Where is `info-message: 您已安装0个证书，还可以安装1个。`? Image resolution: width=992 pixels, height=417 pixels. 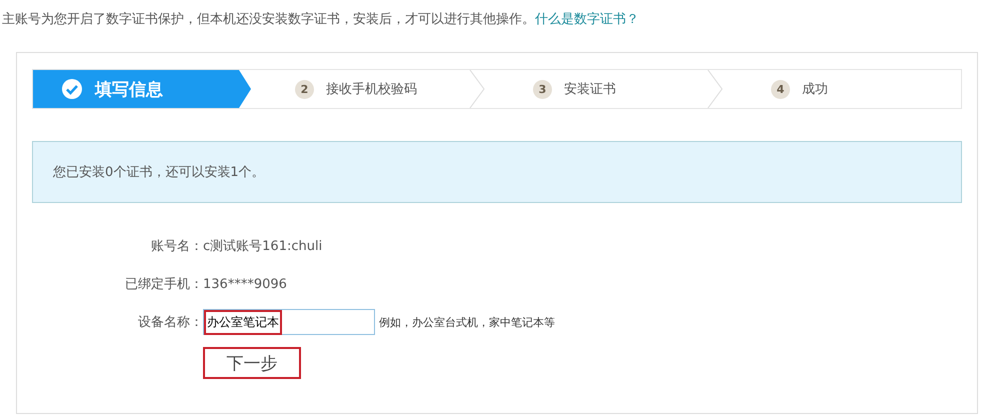
info-message: 您已安装0个证书，还可以安装1个。 is located at coordinates (497, 172).